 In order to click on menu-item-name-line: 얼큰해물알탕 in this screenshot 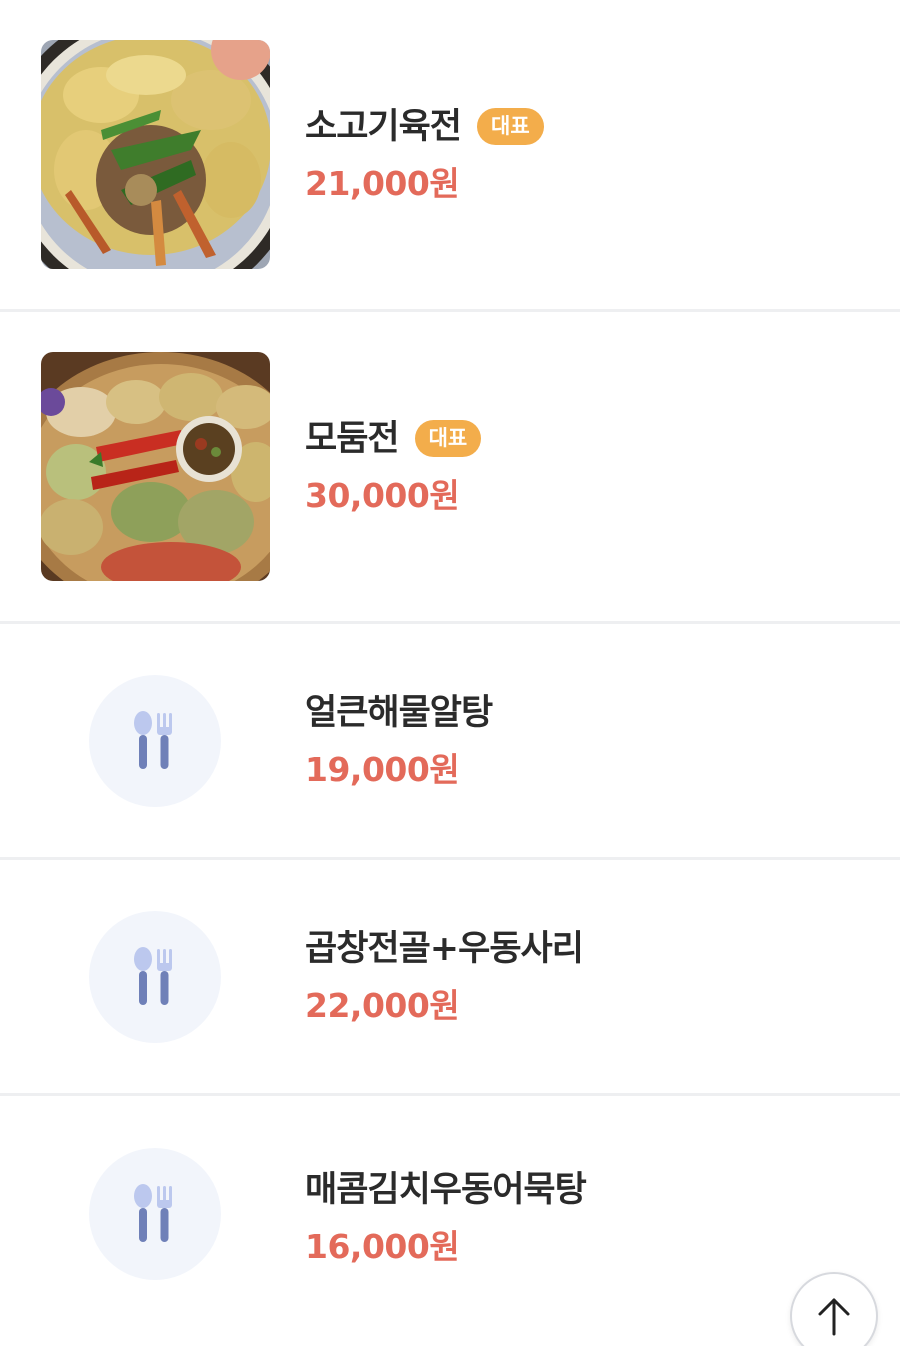, I will do `click(399, 713)`.